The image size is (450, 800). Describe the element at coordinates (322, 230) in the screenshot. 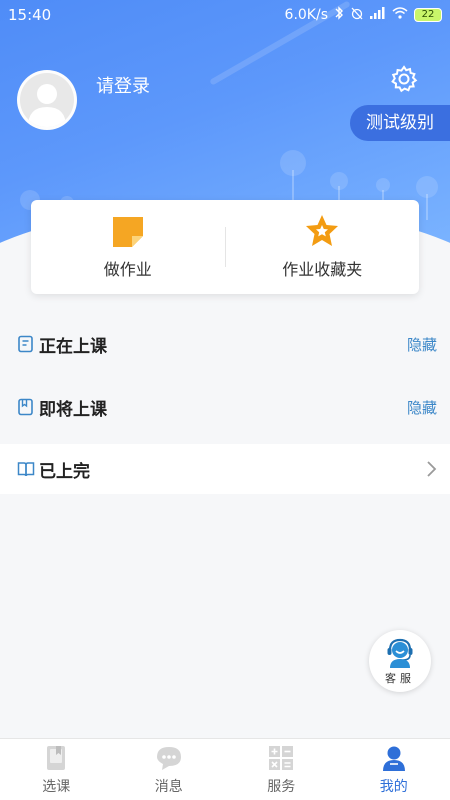

I see `star-folder-icon` at that location.